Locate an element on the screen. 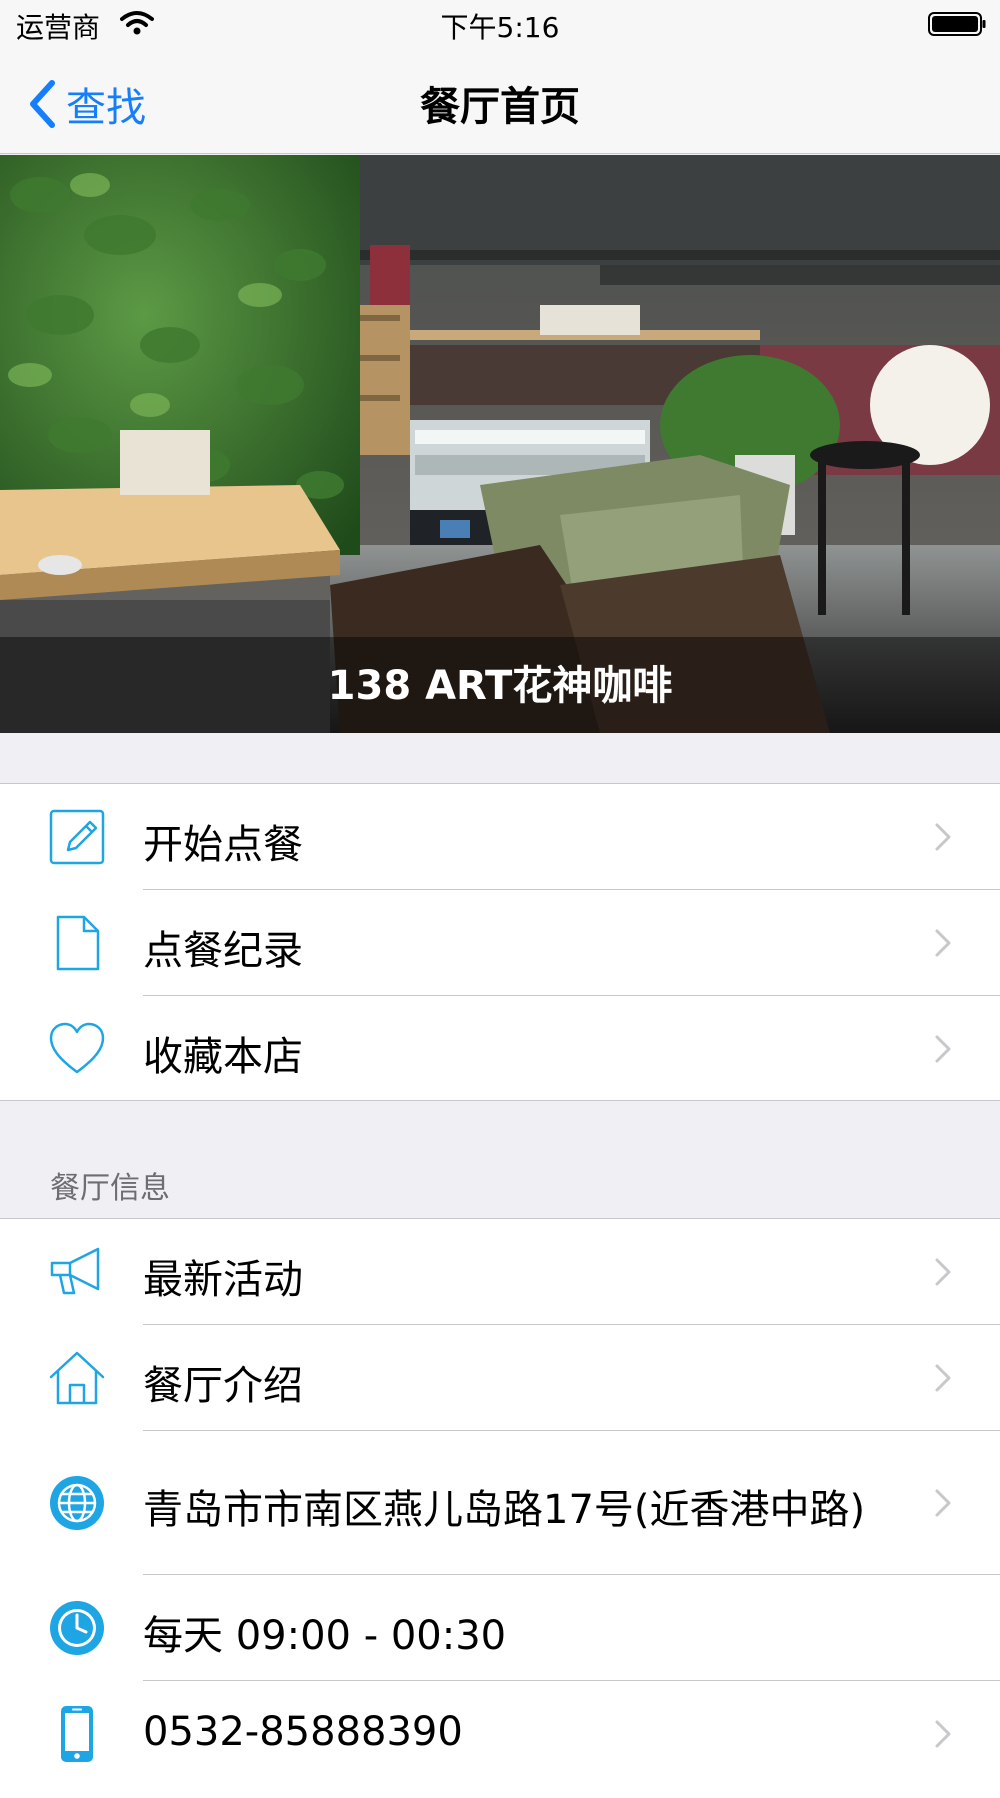 The width and height of the screenshot is (1000, 1798). house-icon is located at coordinates (77, 1378).